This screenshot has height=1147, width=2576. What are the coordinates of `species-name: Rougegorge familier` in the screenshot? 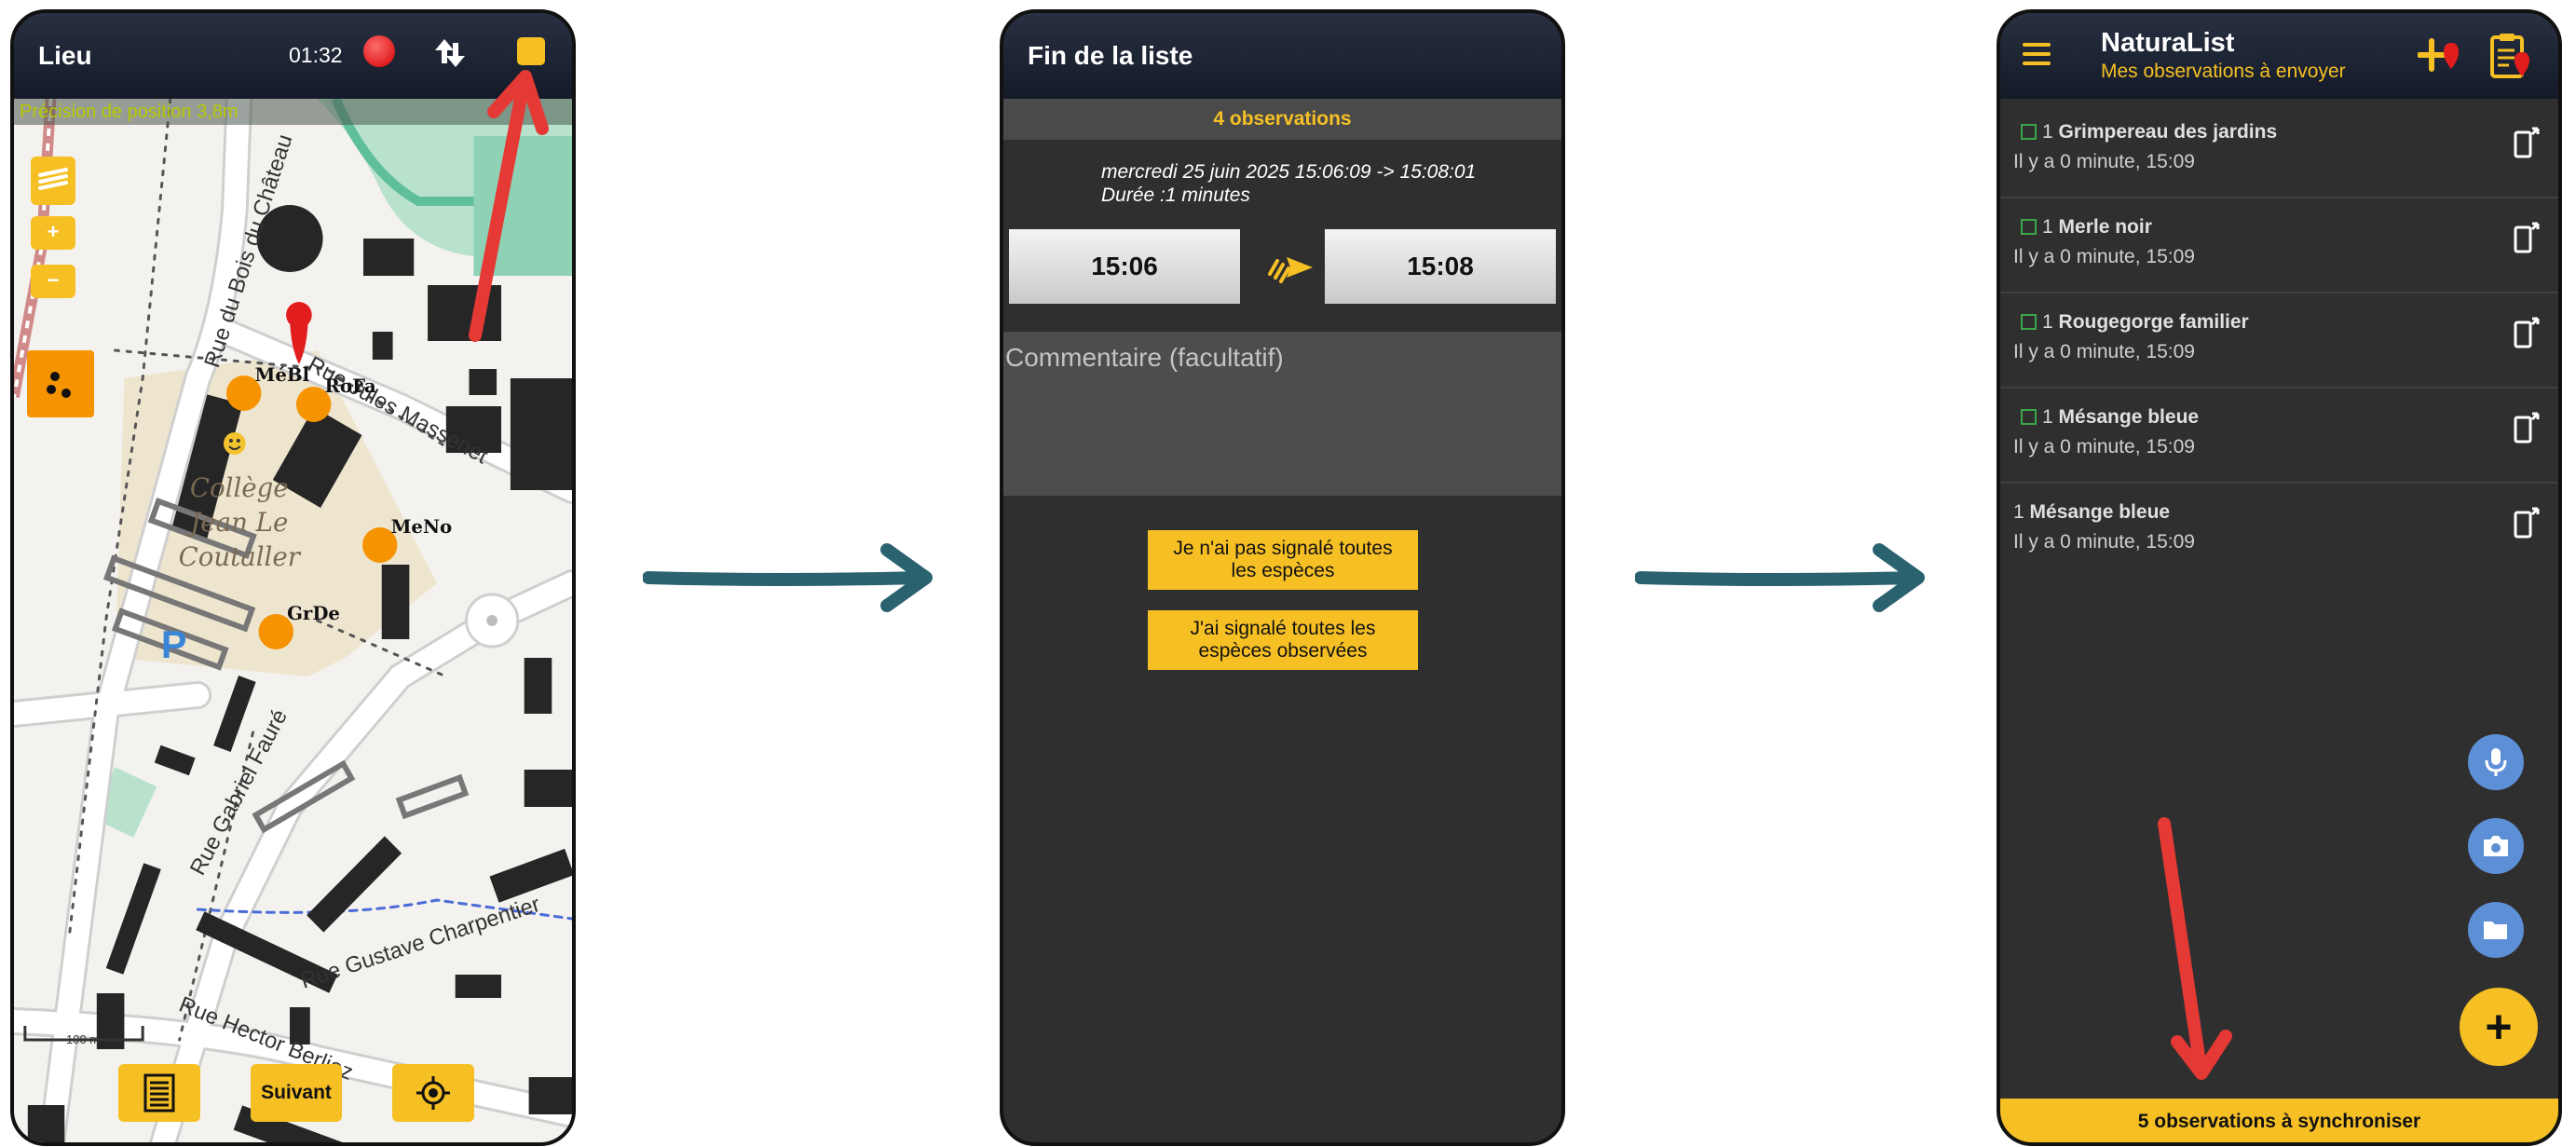 It's located at (2153, 322).